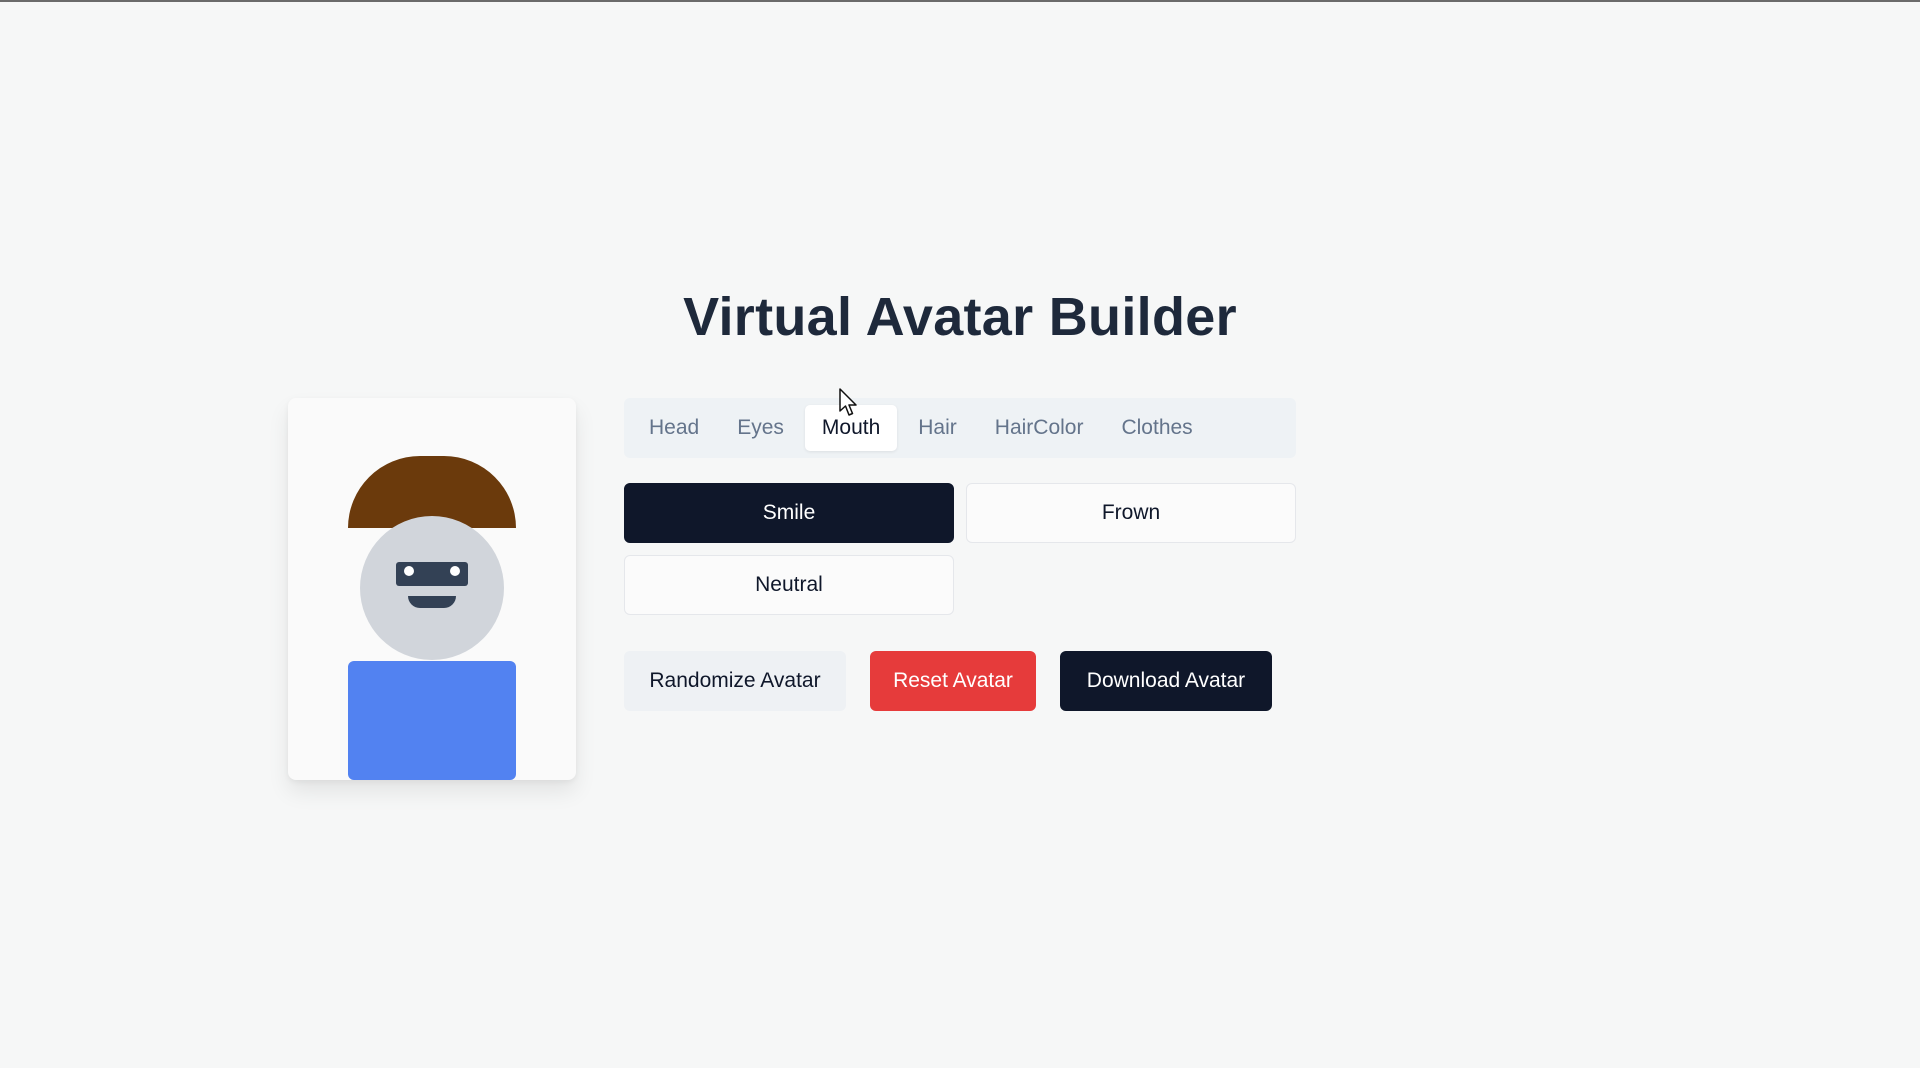 This screenshot has width=1920, height=1068. I want to click on mouse-cursor-icon, so click(848, 402).